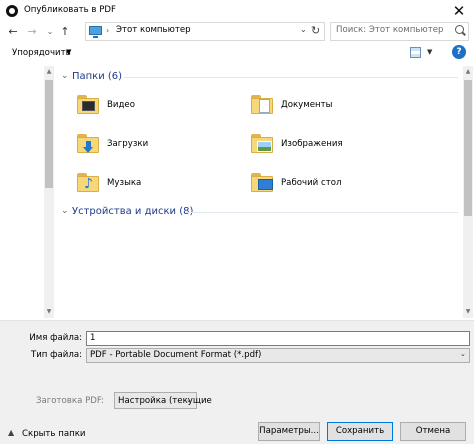 This screenshot has height=444, width=474. Describe the element at coordinates (429, 52) in the screenshot. I see `view-dropdown-icon: ▼` at that location.